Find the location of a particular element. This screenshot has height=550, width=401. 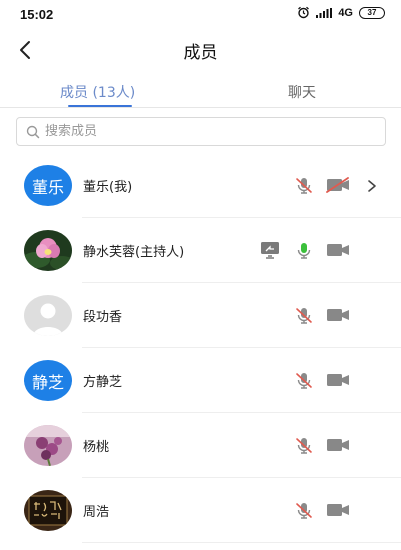

avatar: 董乐 is located at coordinates (48, 185).